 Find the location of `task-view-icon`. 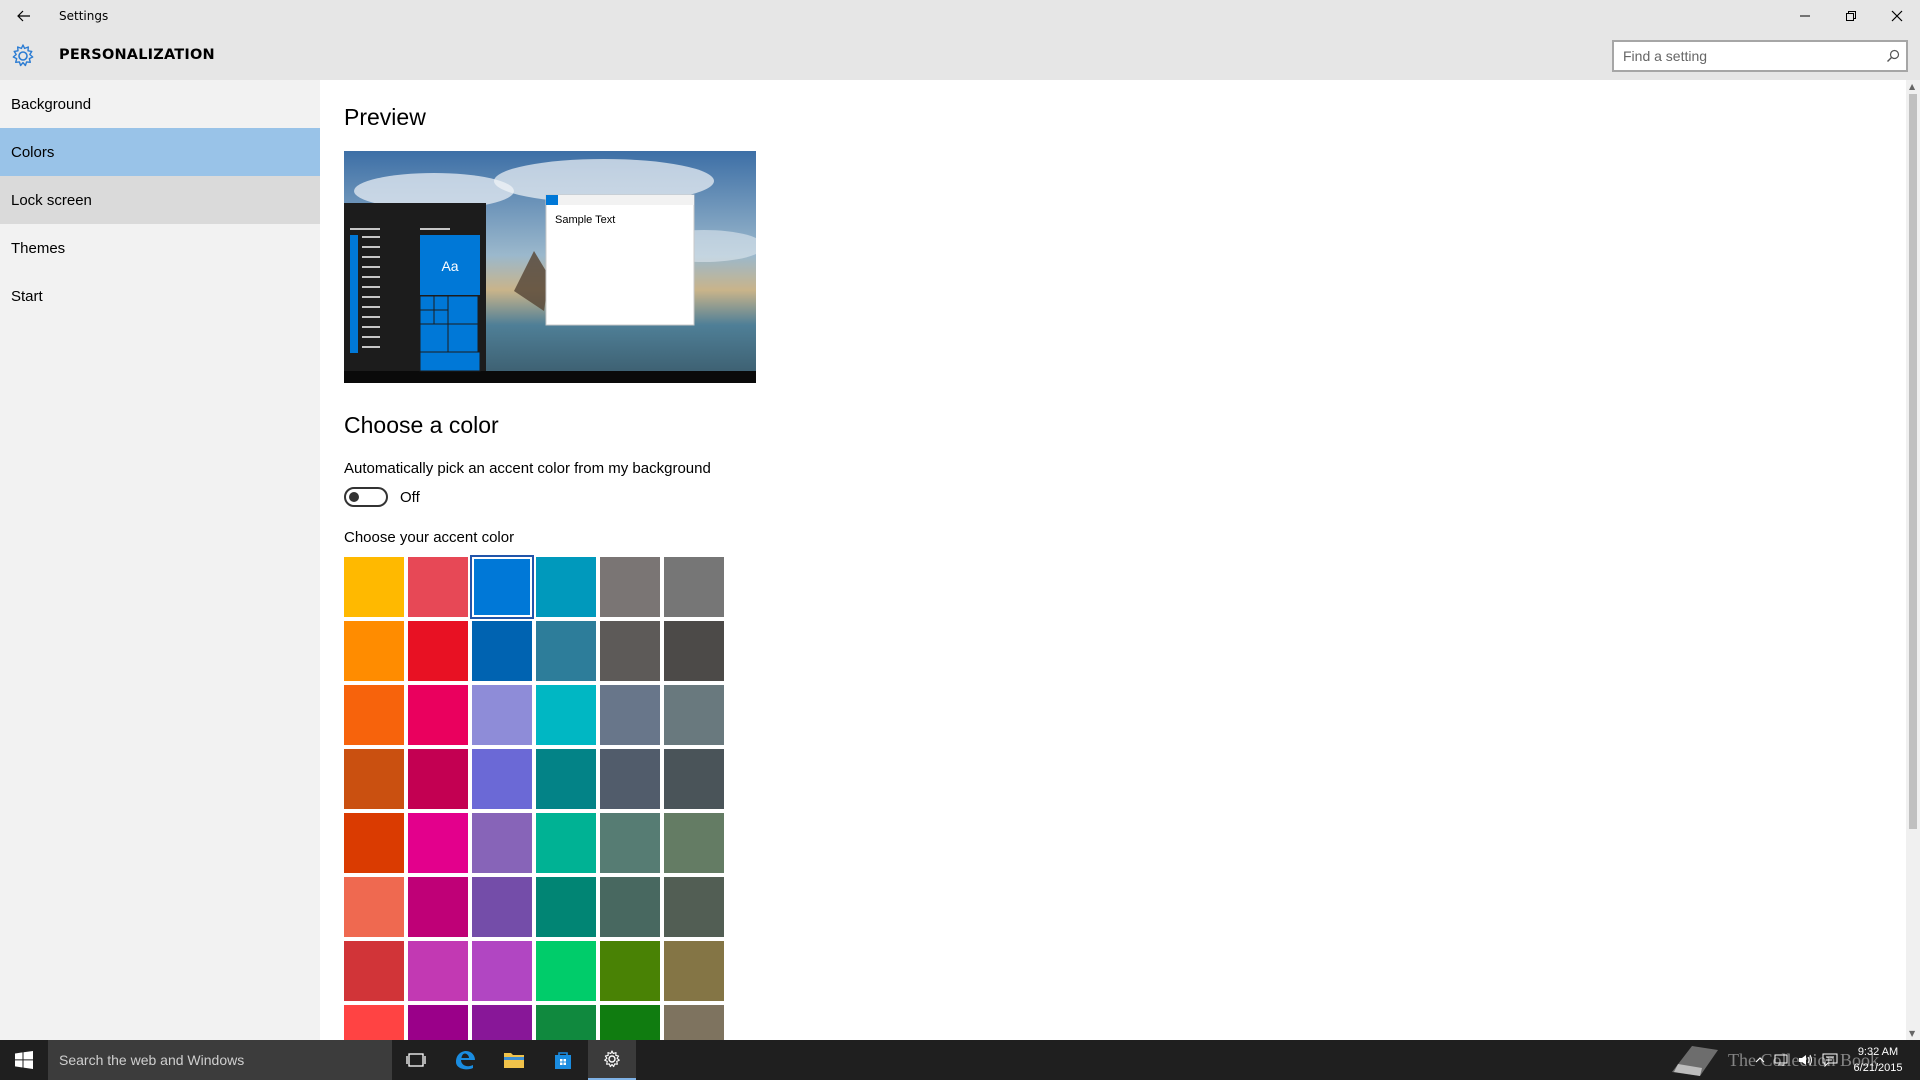

task-view-icon is located at coordinates (416, 1060).